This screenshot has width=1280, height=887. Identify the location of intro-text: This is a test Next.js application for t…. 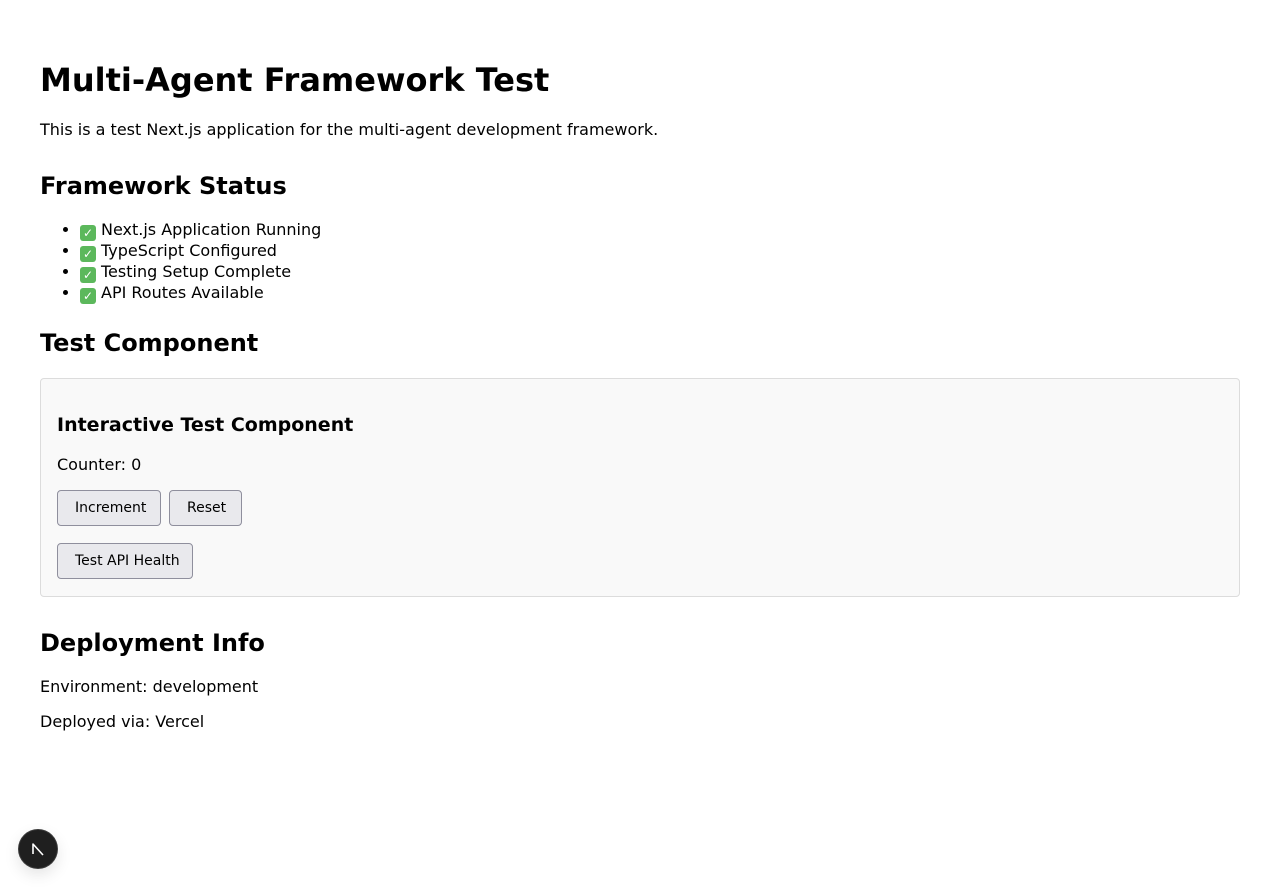
(349, 129).